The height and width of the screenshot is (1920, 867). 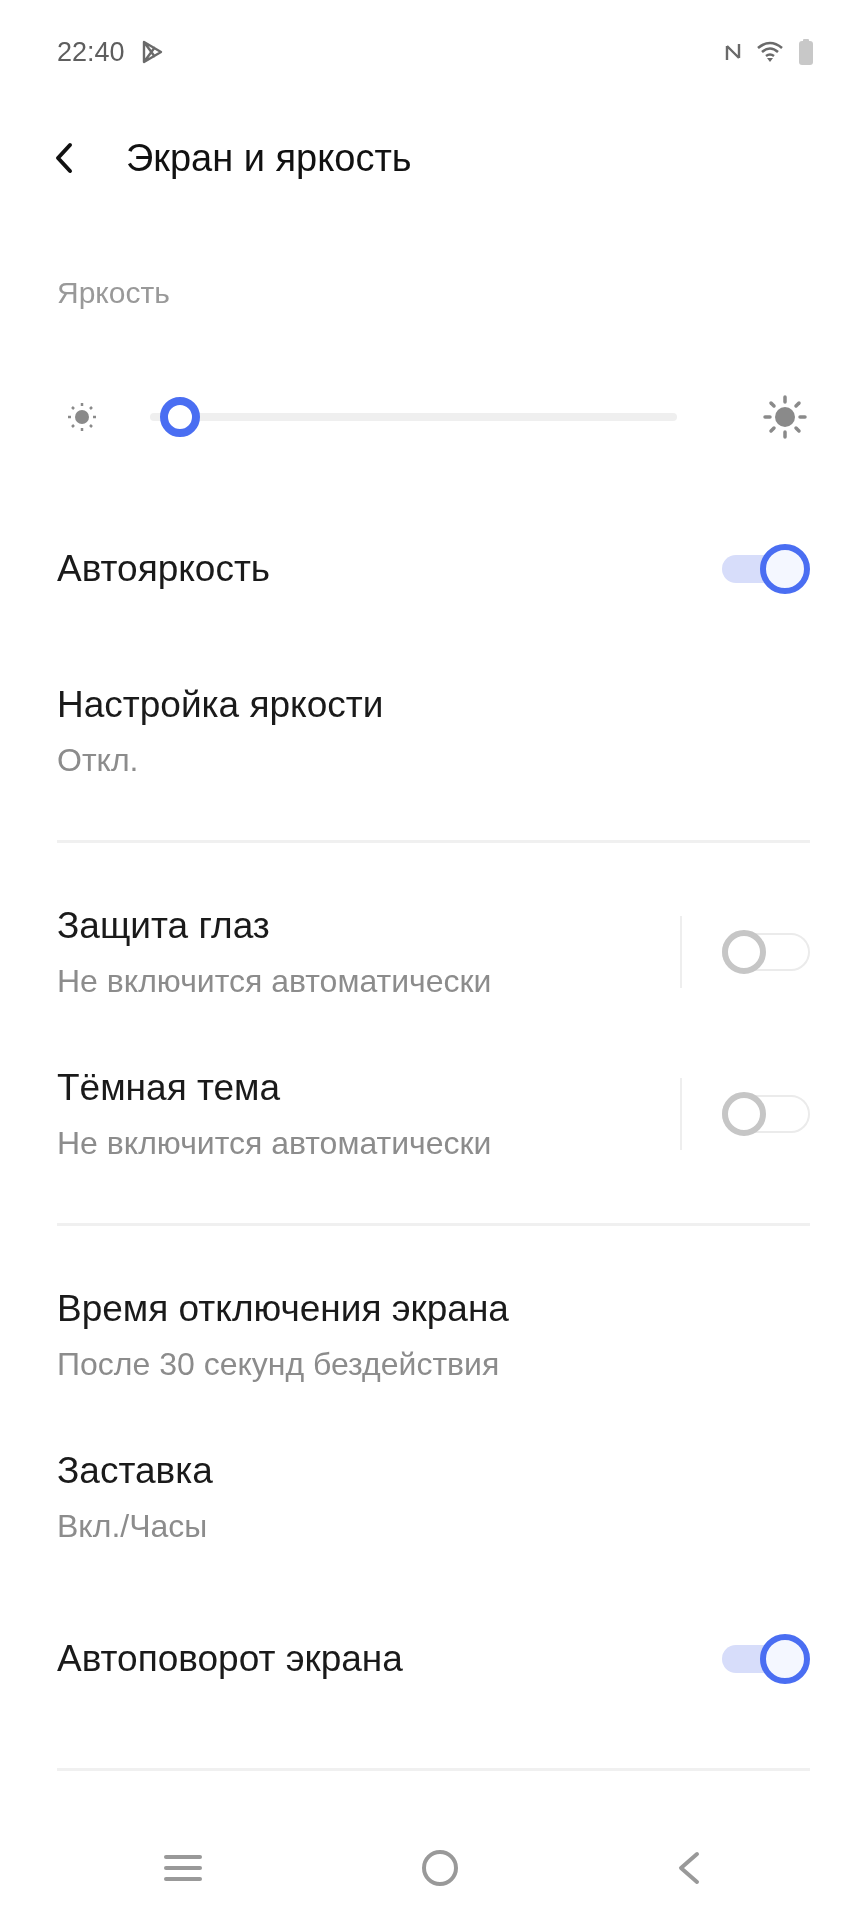 What do you see at coordinates (151, 52) in the screenshot?
I see `play-icon` at bounding box center [151, 52].